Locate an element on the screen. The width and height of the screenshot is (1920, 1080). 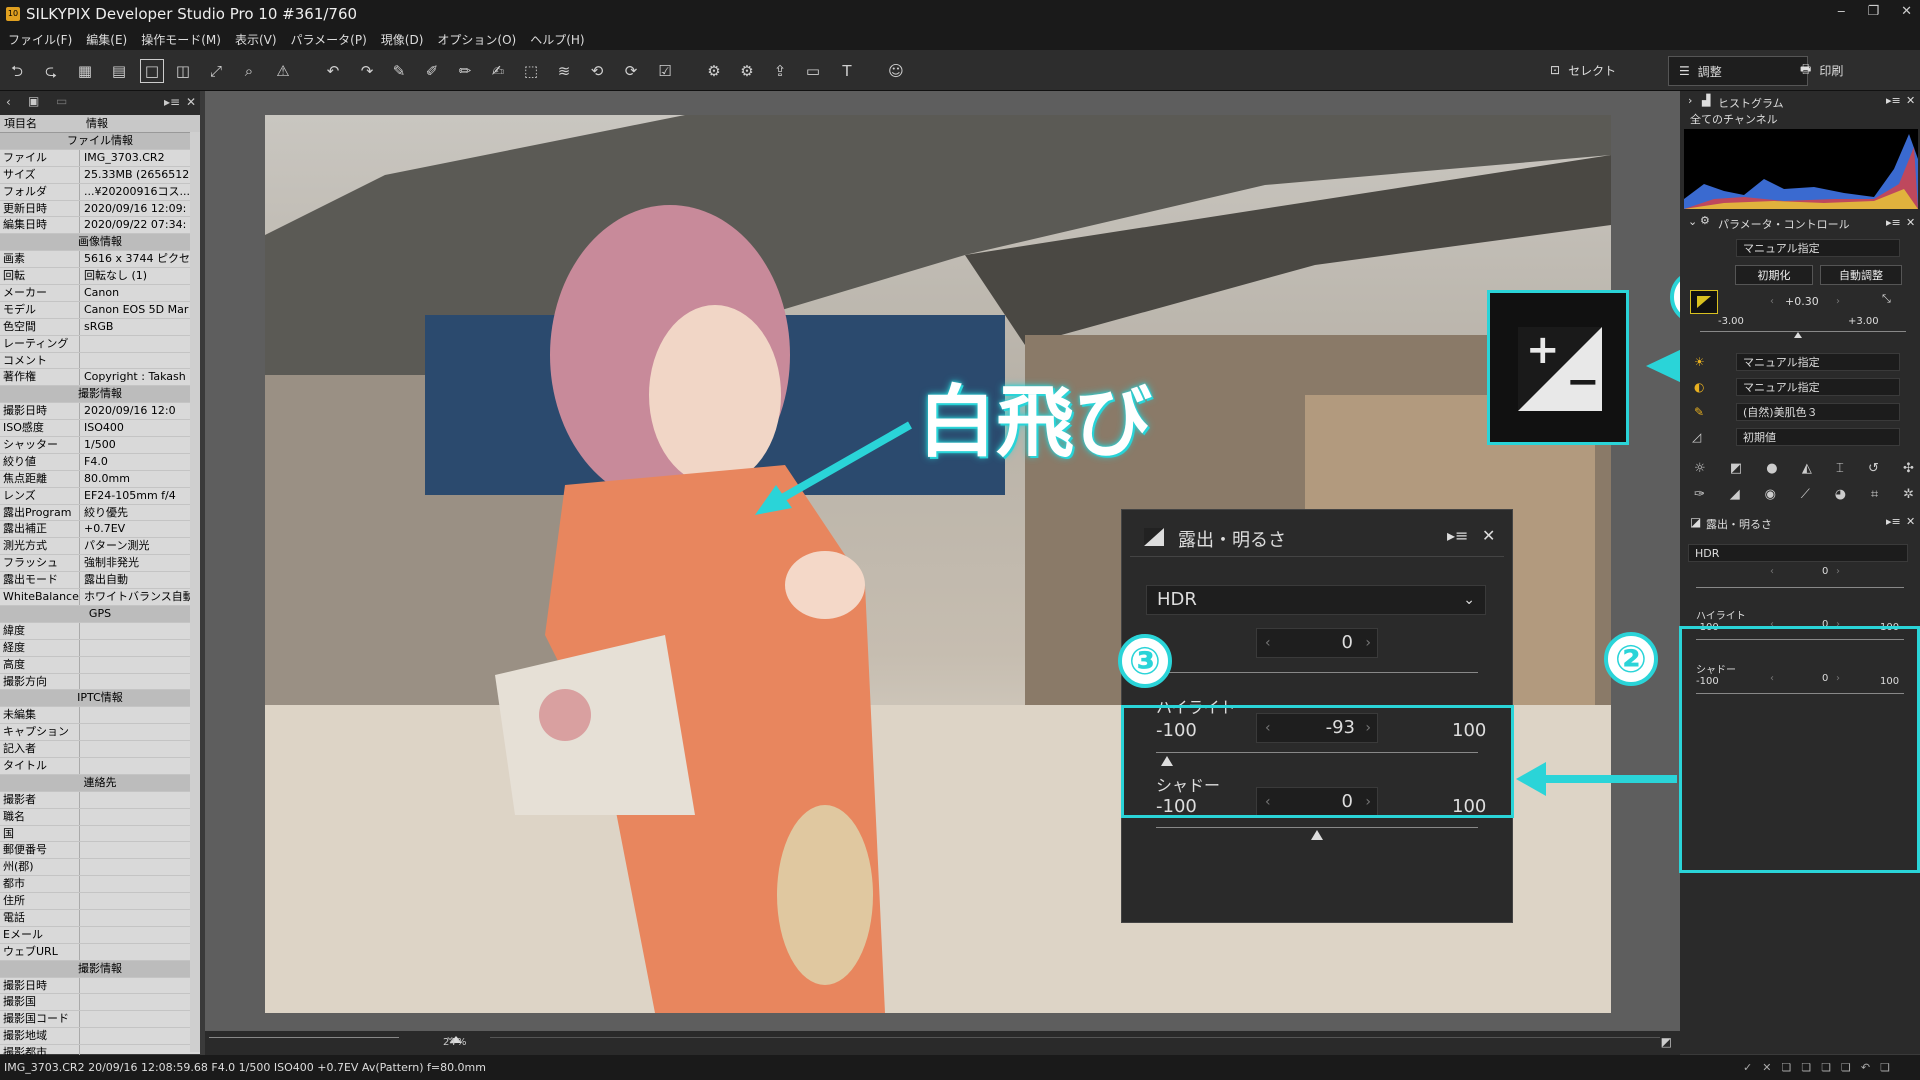
sparkle-icon: ✣ is located at coordinates (1908, 468).